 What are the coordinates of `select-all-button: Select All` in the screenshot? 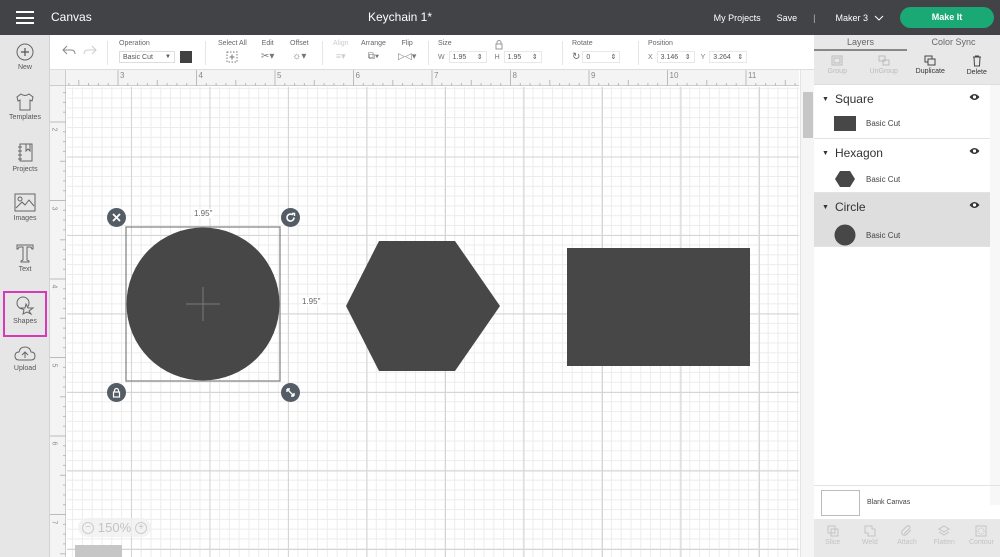 It's located at (232, 52).